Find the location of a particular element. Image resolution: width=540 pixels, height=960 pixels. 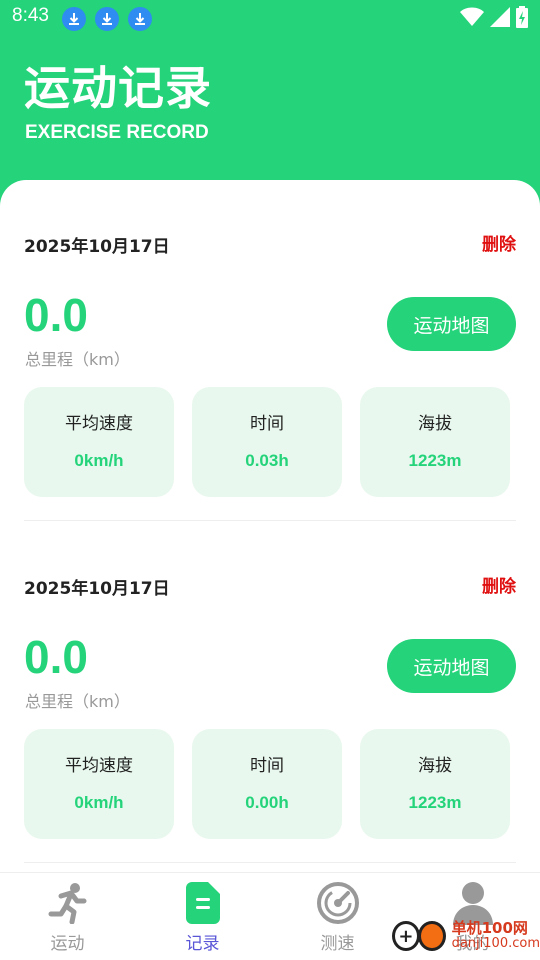

battery-charging-icon is located at coordinates (522, 17).